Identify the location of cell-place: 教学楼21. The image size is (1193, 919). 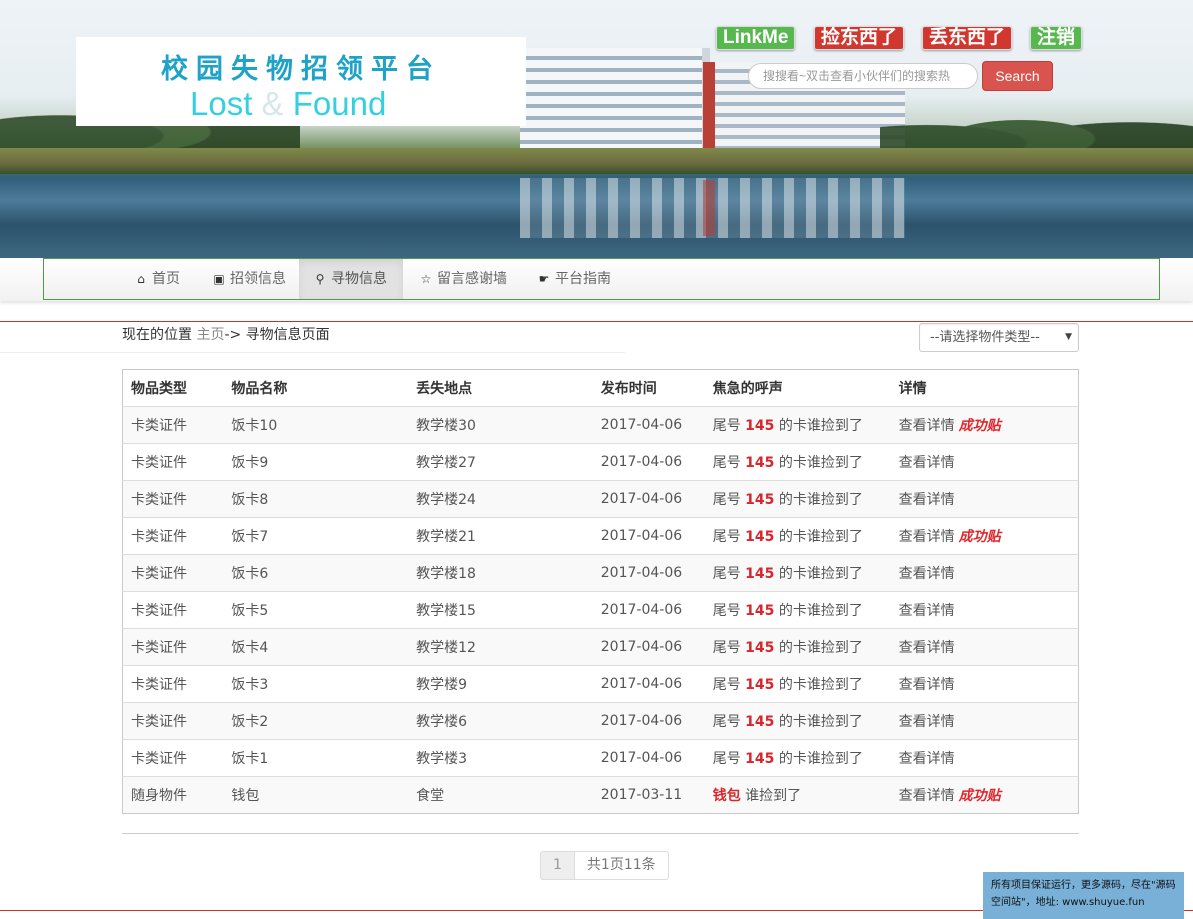
(500, 536).